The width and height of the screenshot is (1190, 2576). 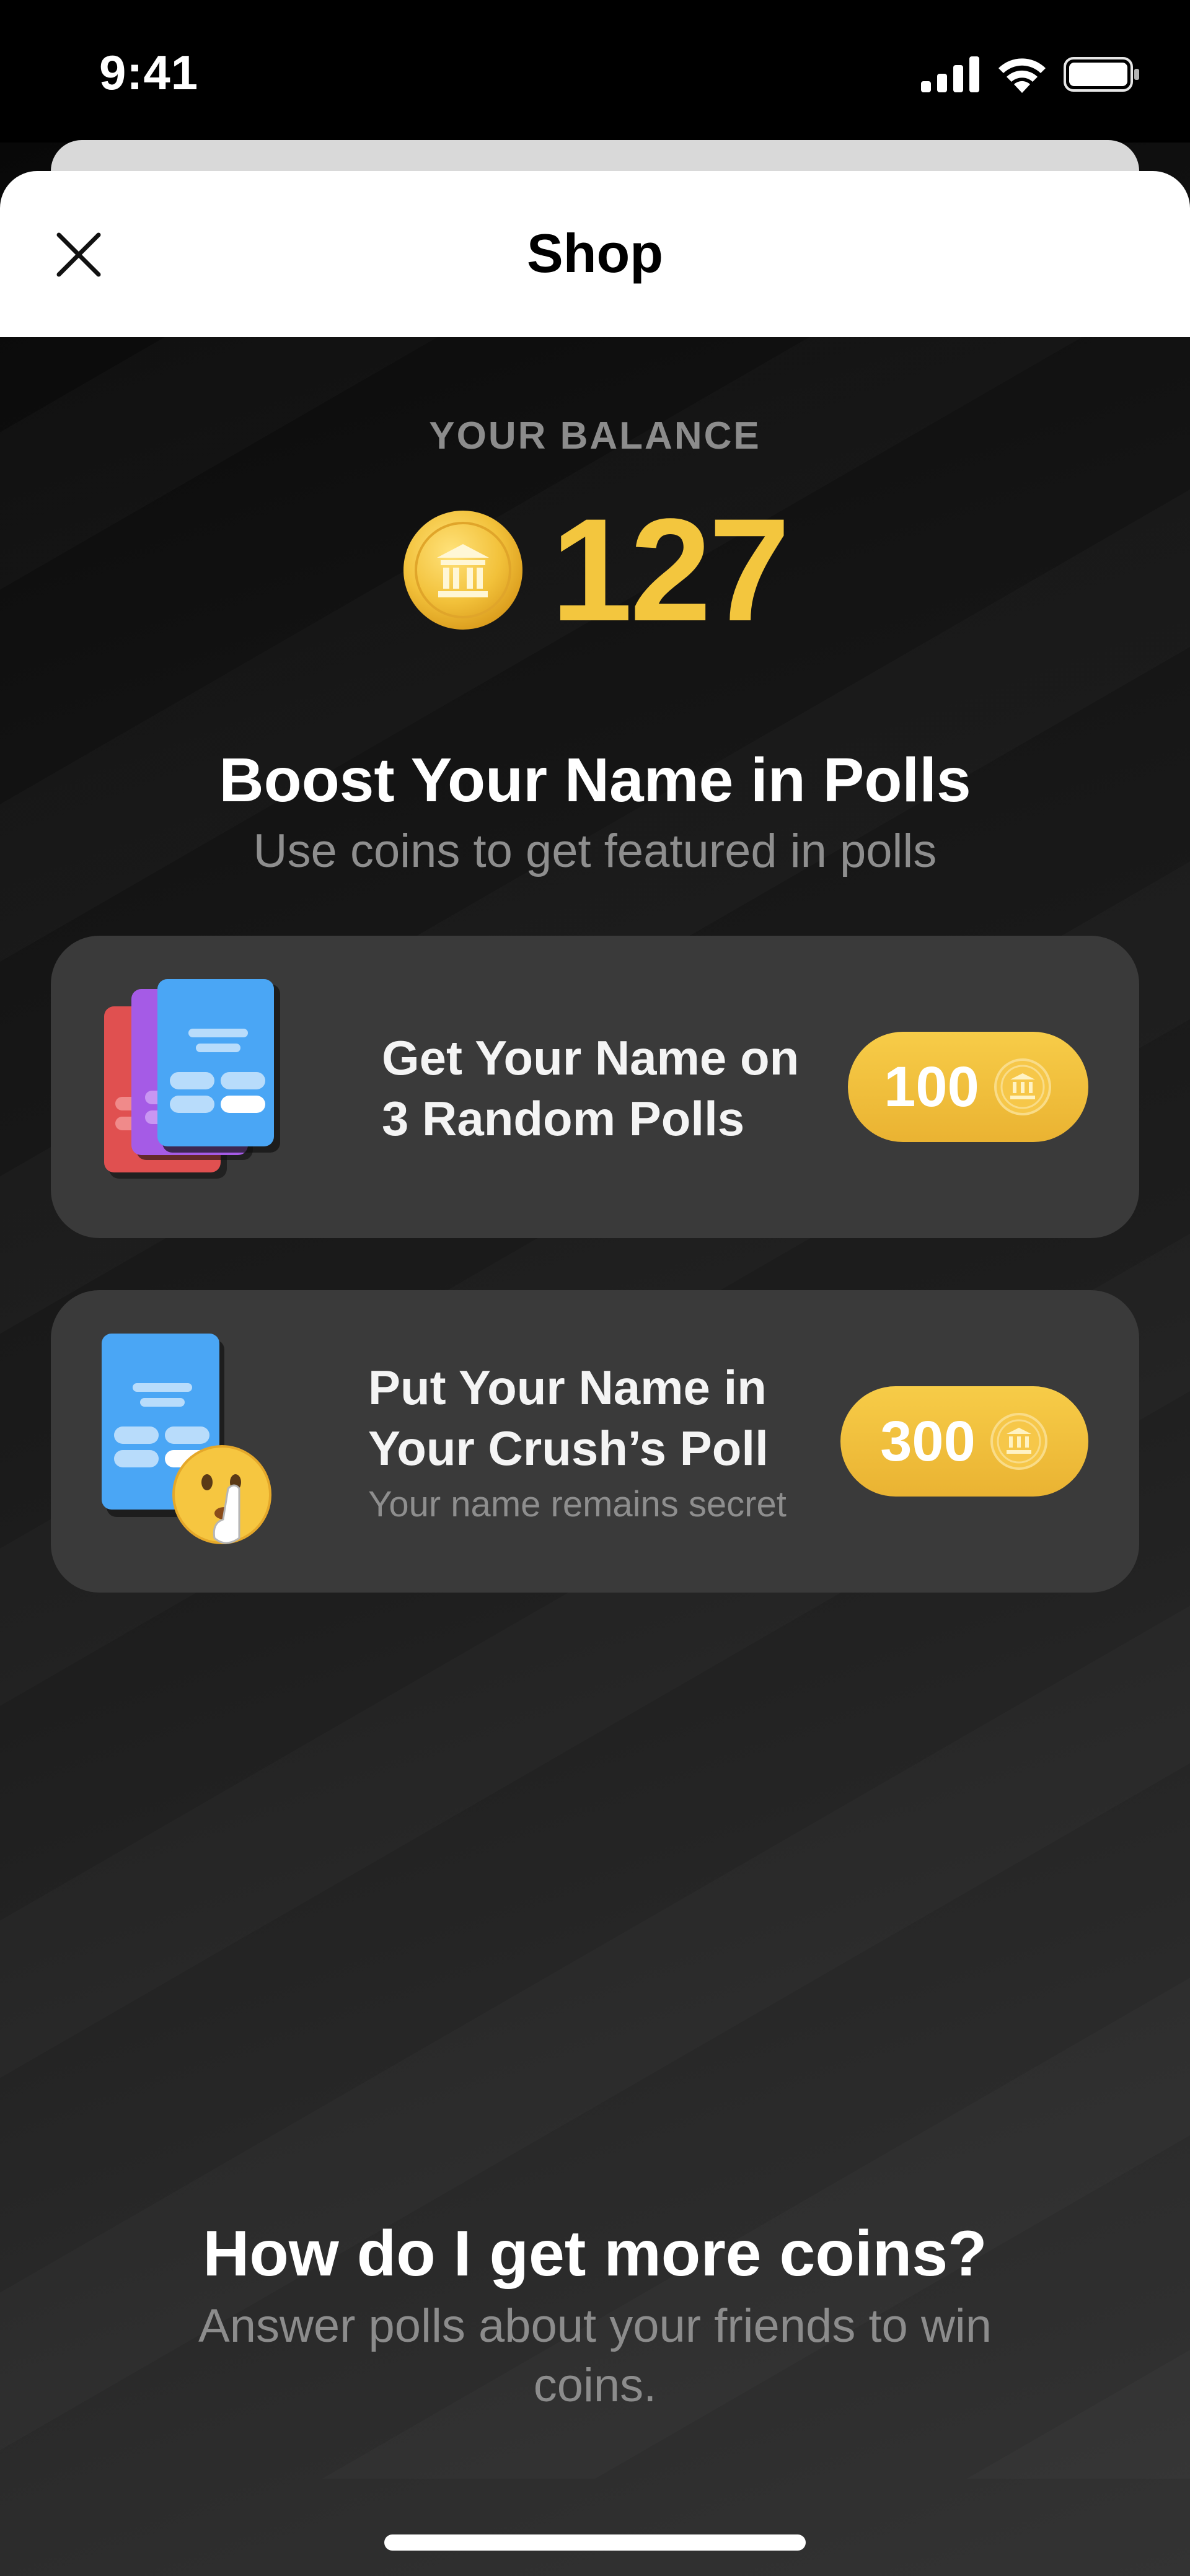 What do you see at coordinates (928, 1441) in the screenshot?
I see `price-value: 300` at bounding box center [928, 1441].